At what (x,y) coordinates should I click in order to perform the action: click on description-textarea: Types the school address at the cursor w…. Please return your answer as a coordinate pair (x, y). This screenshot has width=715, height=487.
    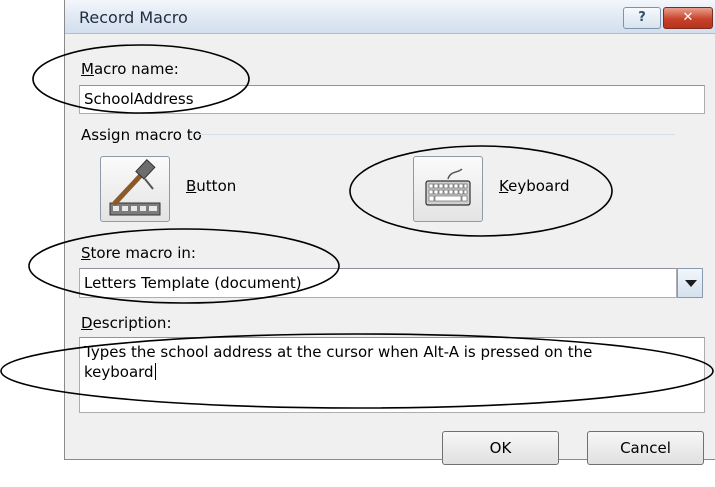
    Looking at the image, I should click on (392, 375).